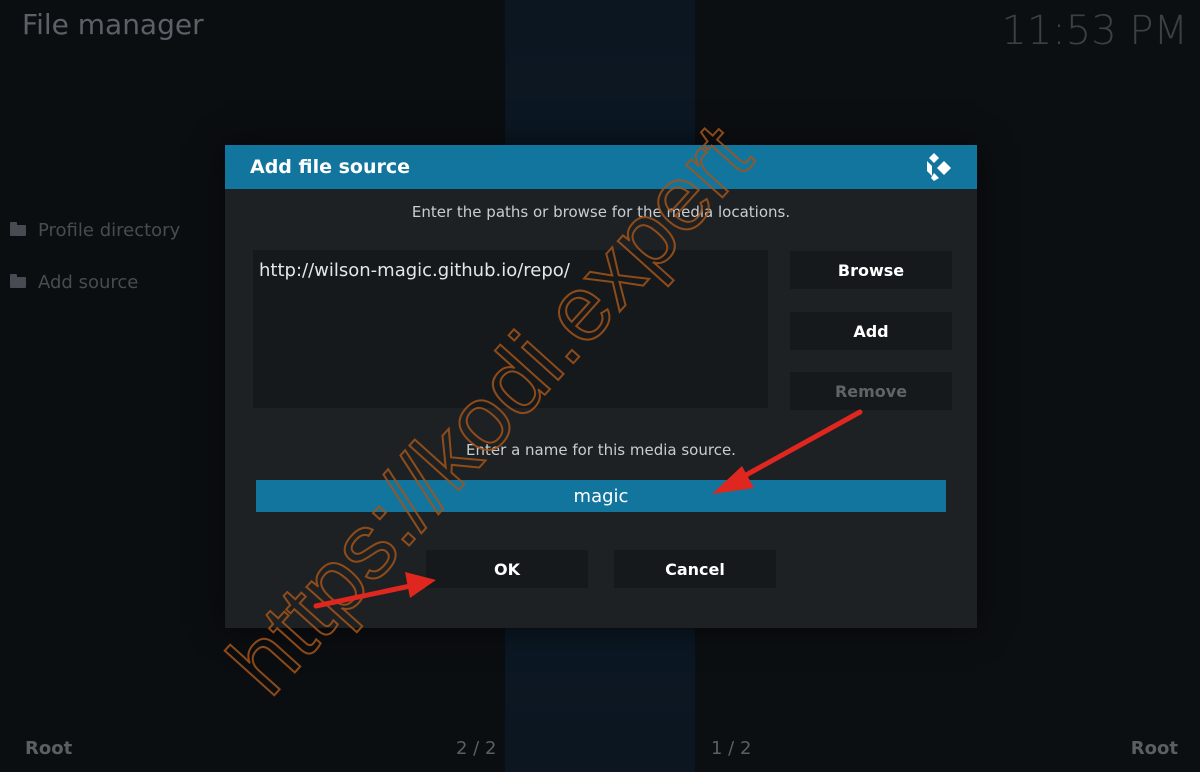 This screenshot has width=1200, height=772. I want to click on source-path-item: http://wilson-magic.github.io/repo/, so click(414, 270).